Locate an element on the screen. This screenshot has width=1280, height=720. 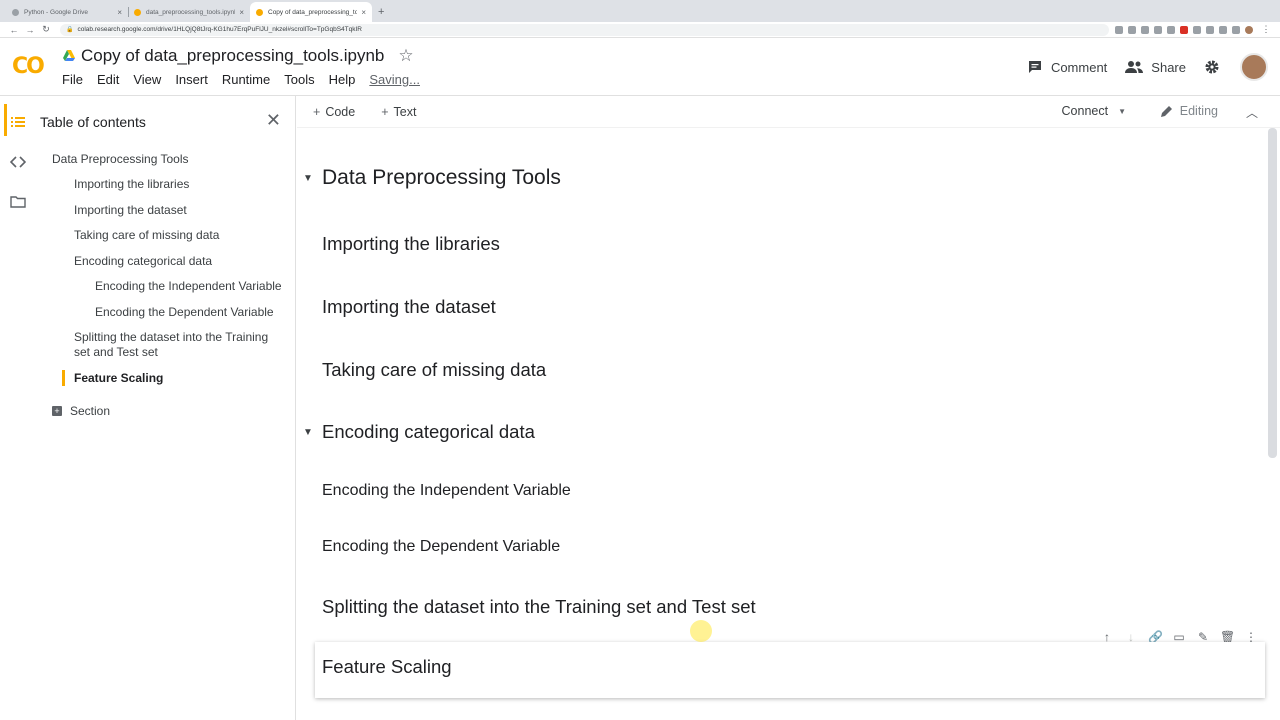
toc-item: Taking care of missing data is located at coordinates (146, 235).